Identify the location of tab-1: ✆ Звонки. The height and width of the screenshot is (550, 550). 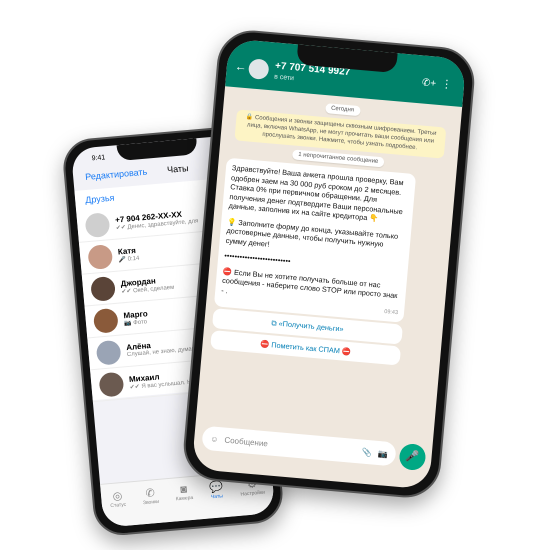
(151, 505).